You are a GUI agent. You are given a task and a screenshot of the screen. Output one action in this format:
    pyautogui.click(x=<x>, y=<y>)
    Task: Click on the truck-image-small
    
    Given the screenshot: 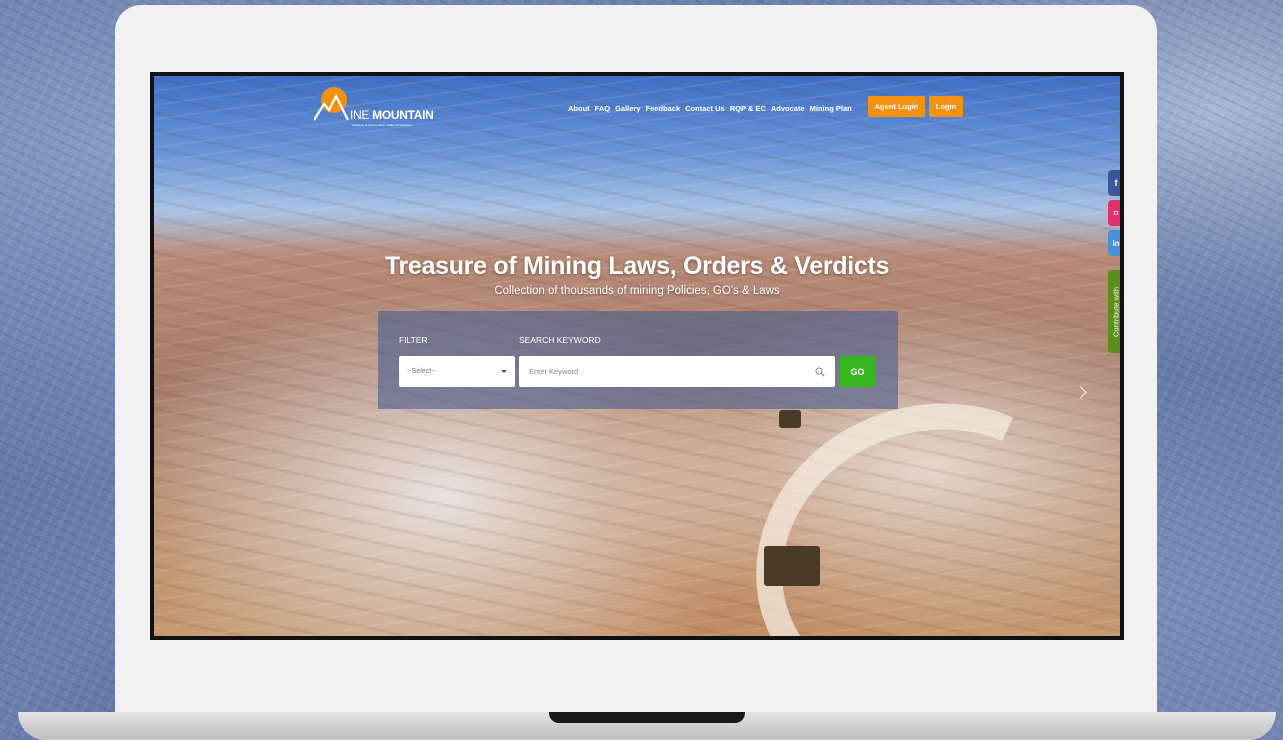 What is the action you would take?
    pyautogui.click(x=790, y=419)
    